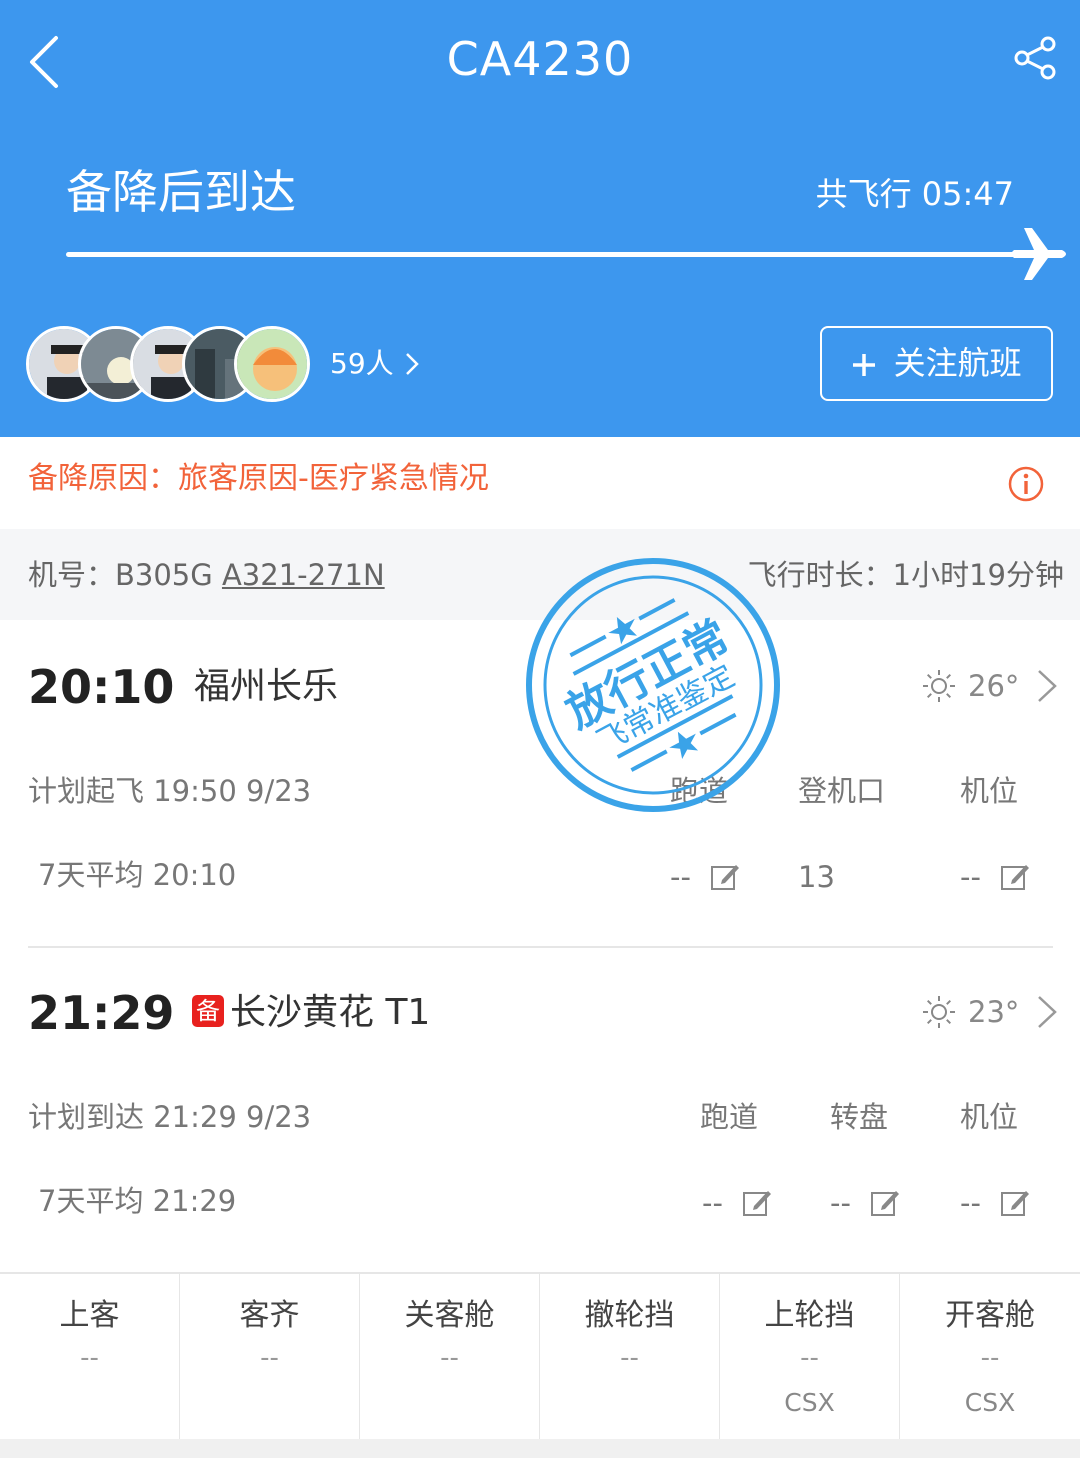 This screenshot has height=1458, width=1080. I want to click on step-cabin-open: 开客舱 -- CSX, so click(990, 1357).